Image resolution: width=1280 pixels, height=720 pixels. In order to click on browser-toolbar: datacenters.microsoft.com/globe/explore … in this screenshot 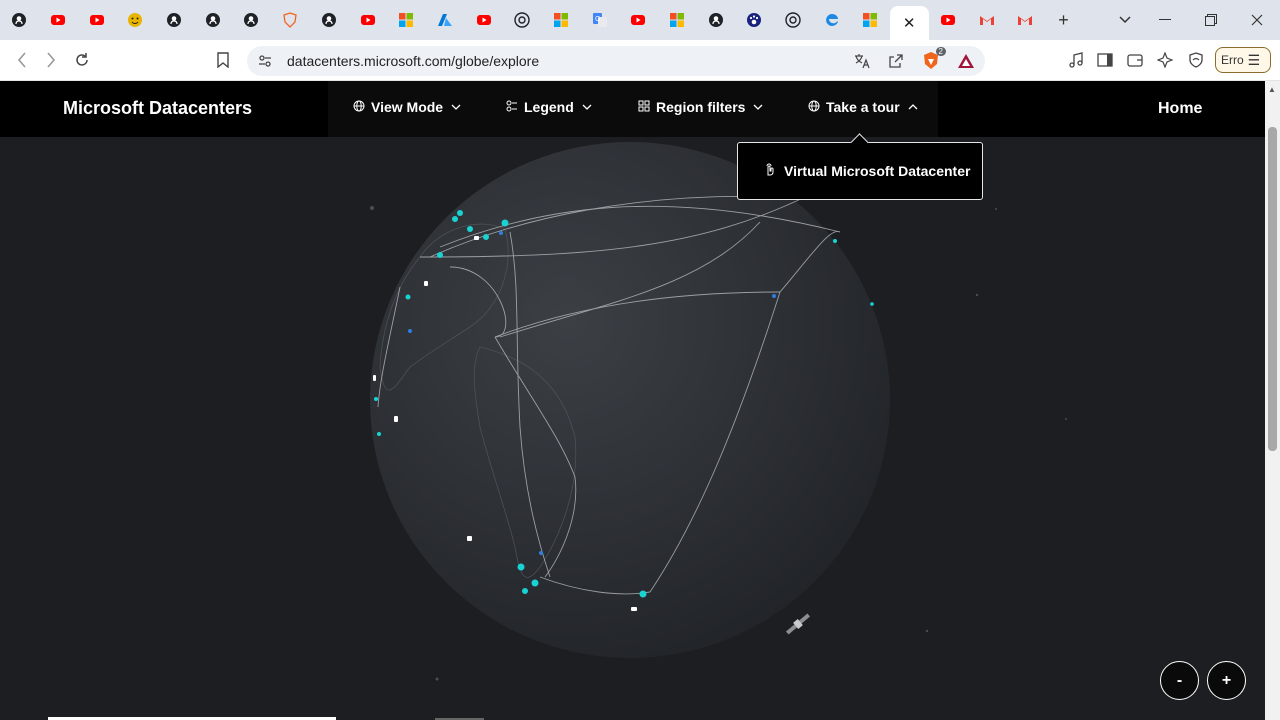, I will do `click(640, 60)`.